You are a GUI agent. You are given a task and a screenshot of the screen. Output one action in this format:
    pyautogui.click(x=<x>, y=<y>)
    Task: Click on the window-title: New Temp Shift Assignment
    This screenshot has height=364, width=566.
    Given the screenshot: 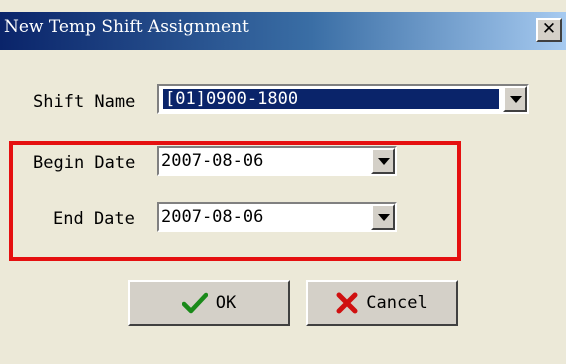 What is the action you would take?
    pyautogui.click(x=126, y=27)
    